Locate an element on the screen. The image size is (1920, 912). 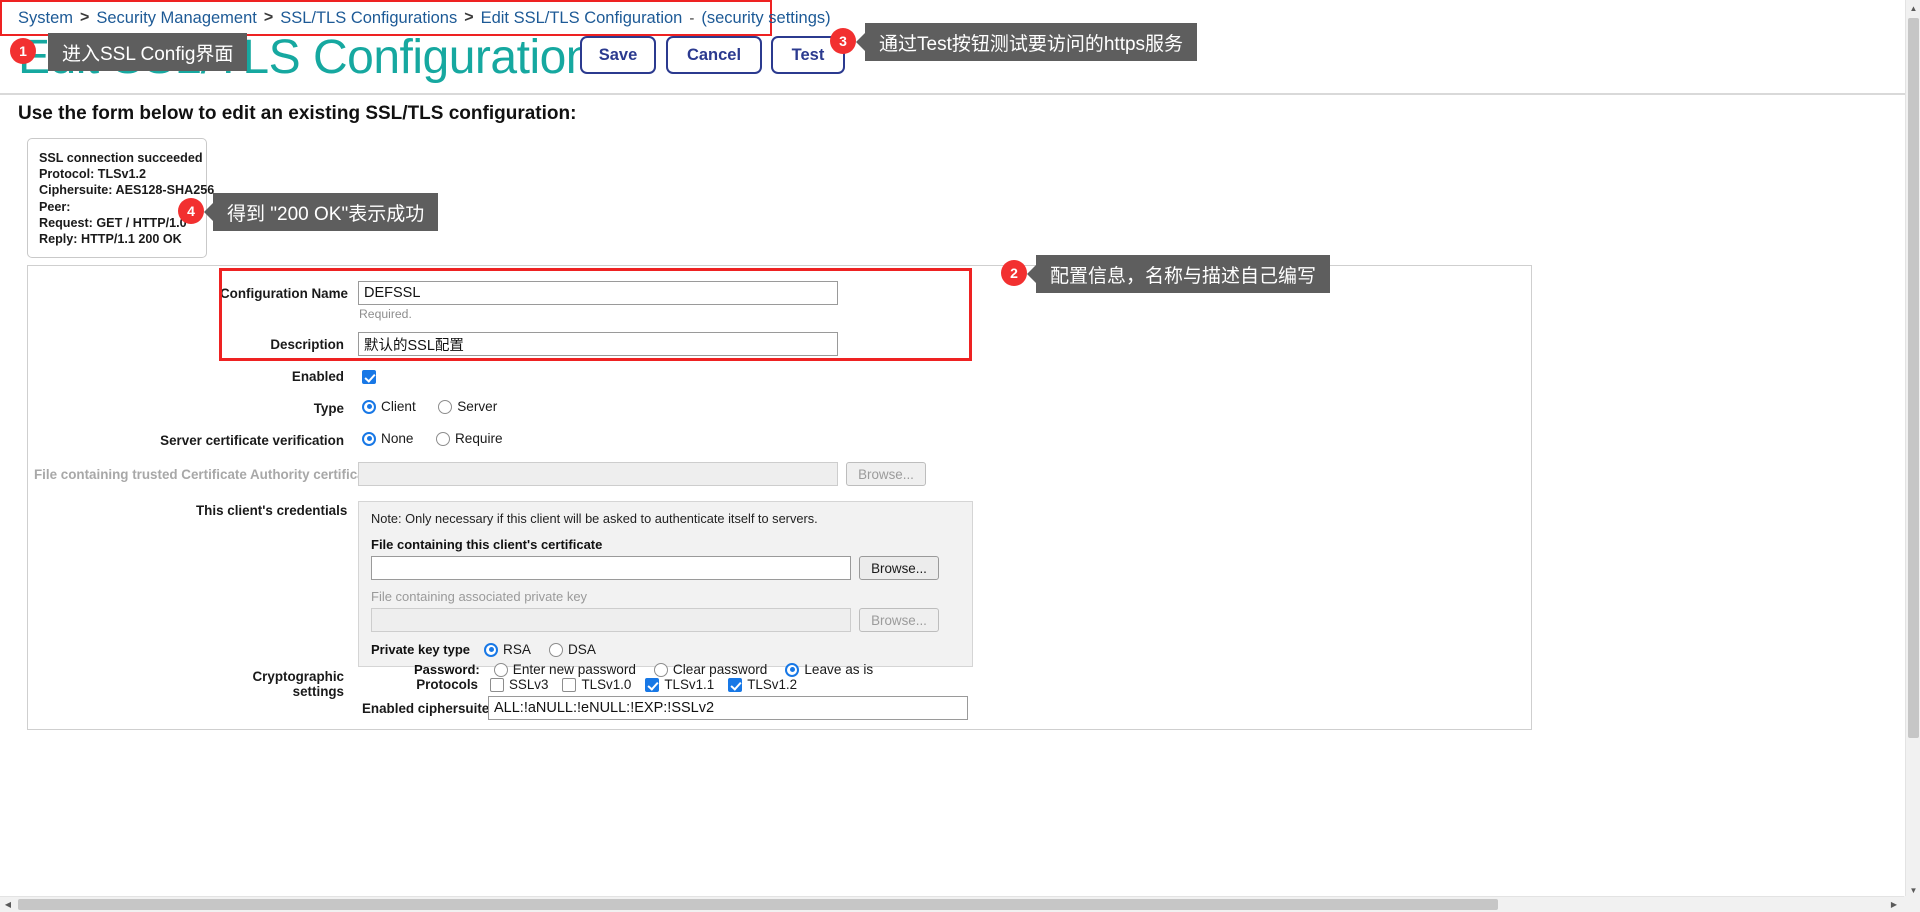
private-key-file-label: File containing associated private key is located at coordinates (479, 596).